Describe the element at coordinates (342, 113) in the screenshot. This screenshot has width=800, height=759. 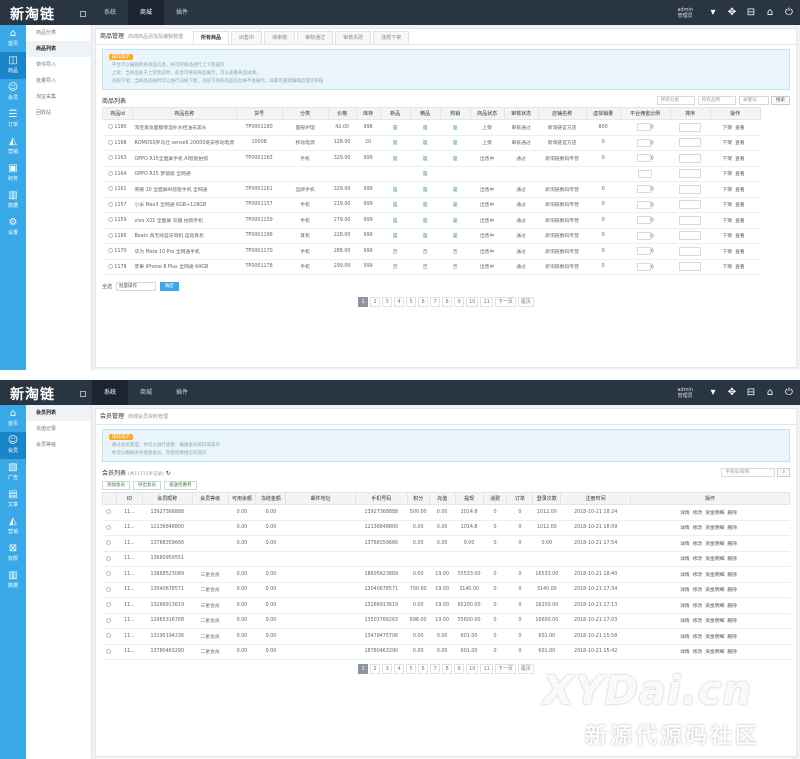
I see `column-header: 价格` at that location.